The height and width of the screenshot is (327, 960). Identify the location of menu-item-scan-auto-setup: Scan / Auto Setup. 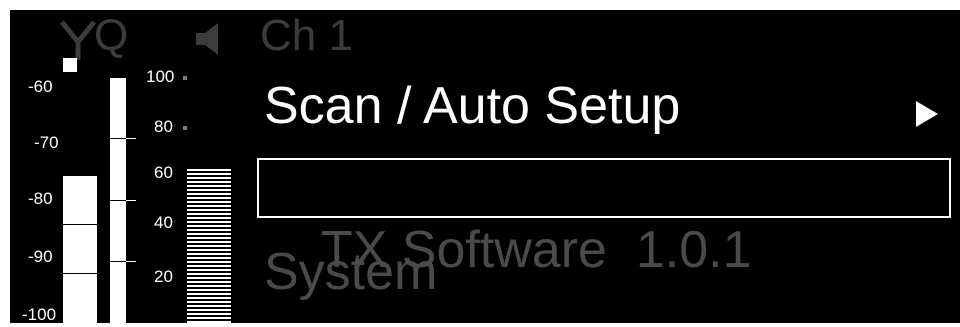
(472, 106).